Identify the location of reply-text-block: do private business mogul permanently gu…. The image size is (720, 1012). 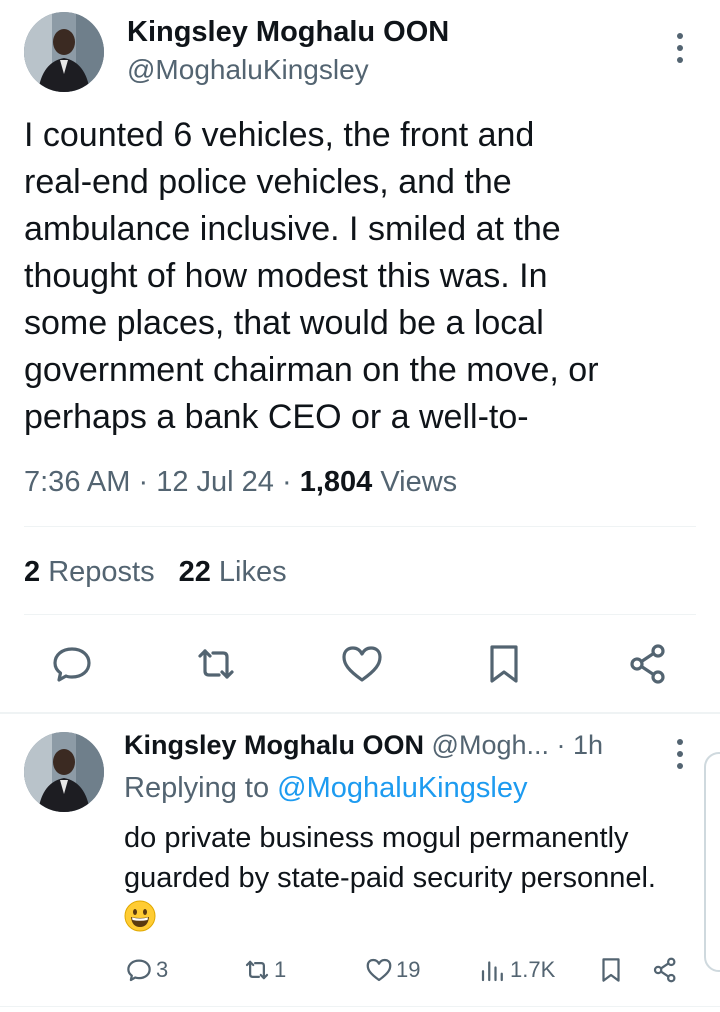
(404, 878).